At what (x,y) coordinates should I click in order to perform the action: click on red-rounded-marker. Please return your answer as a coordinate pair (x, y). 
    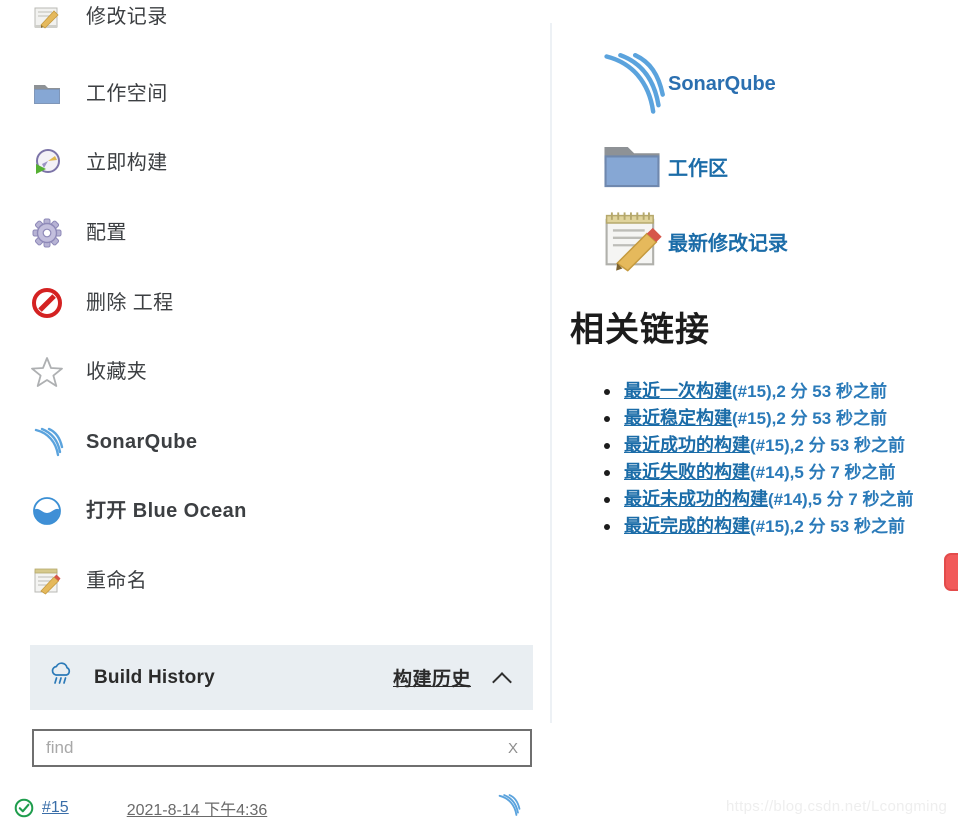
    Looking at the image, I should click on (951, 572).